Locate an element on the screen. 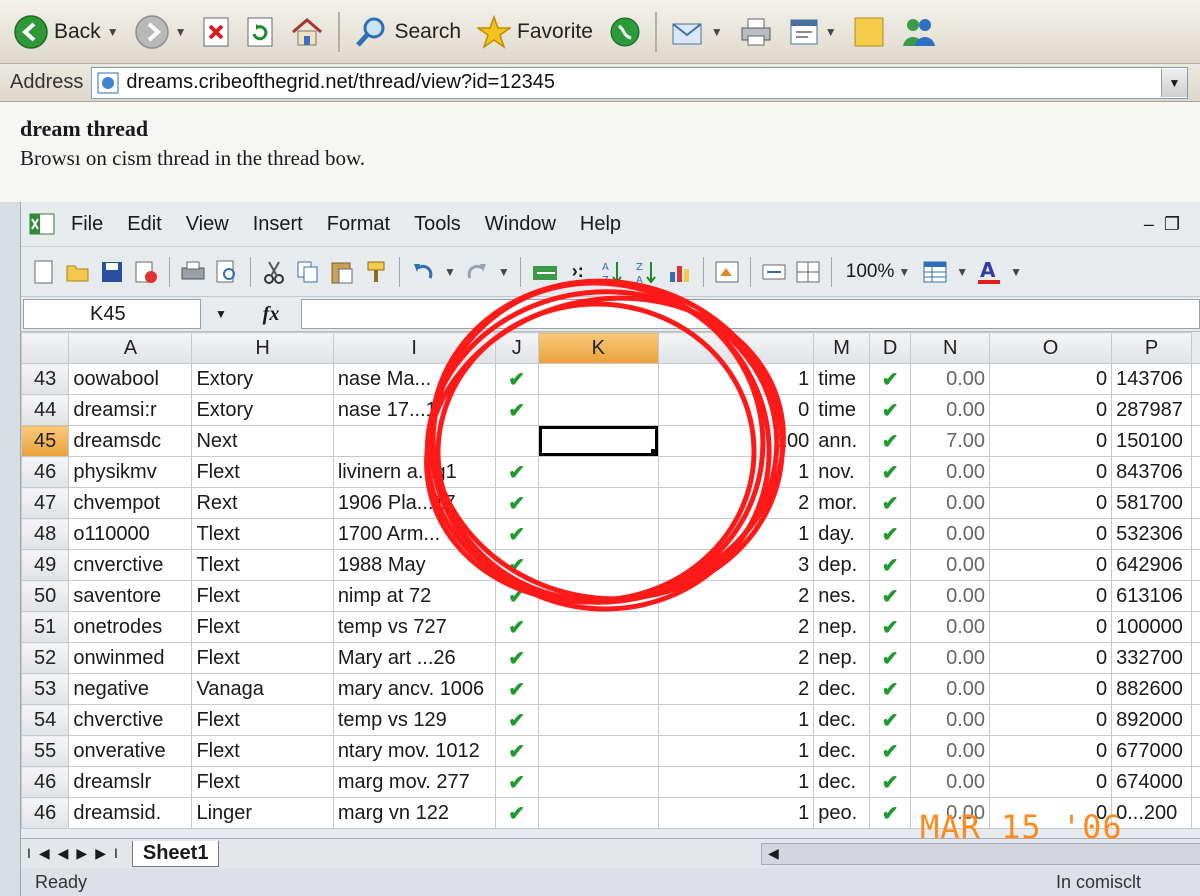 The width and height of the screenshot is (1200, 896). row-header: 53 is located at coordinates (45, 689).